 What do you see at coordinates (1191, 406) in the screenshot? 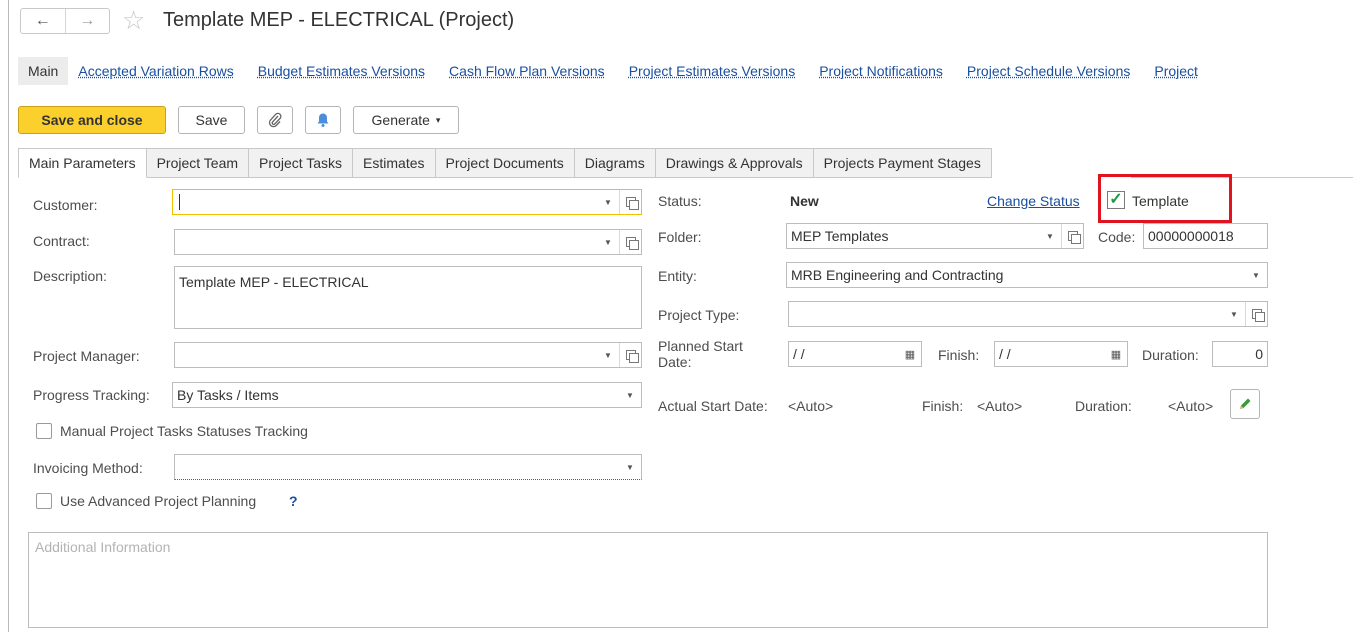
I see `actual-duration-value: <Auto>` at bounding box center [1191, 406].